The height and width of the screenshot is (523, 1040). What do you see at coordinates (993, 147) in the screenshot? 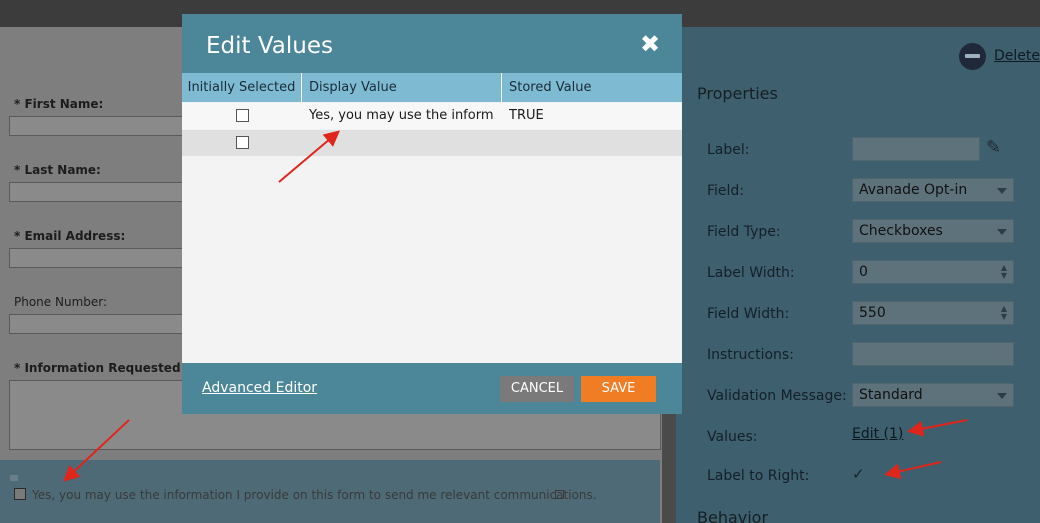
I see `pencil-icon: ✎` at bounding box center [993, 147].